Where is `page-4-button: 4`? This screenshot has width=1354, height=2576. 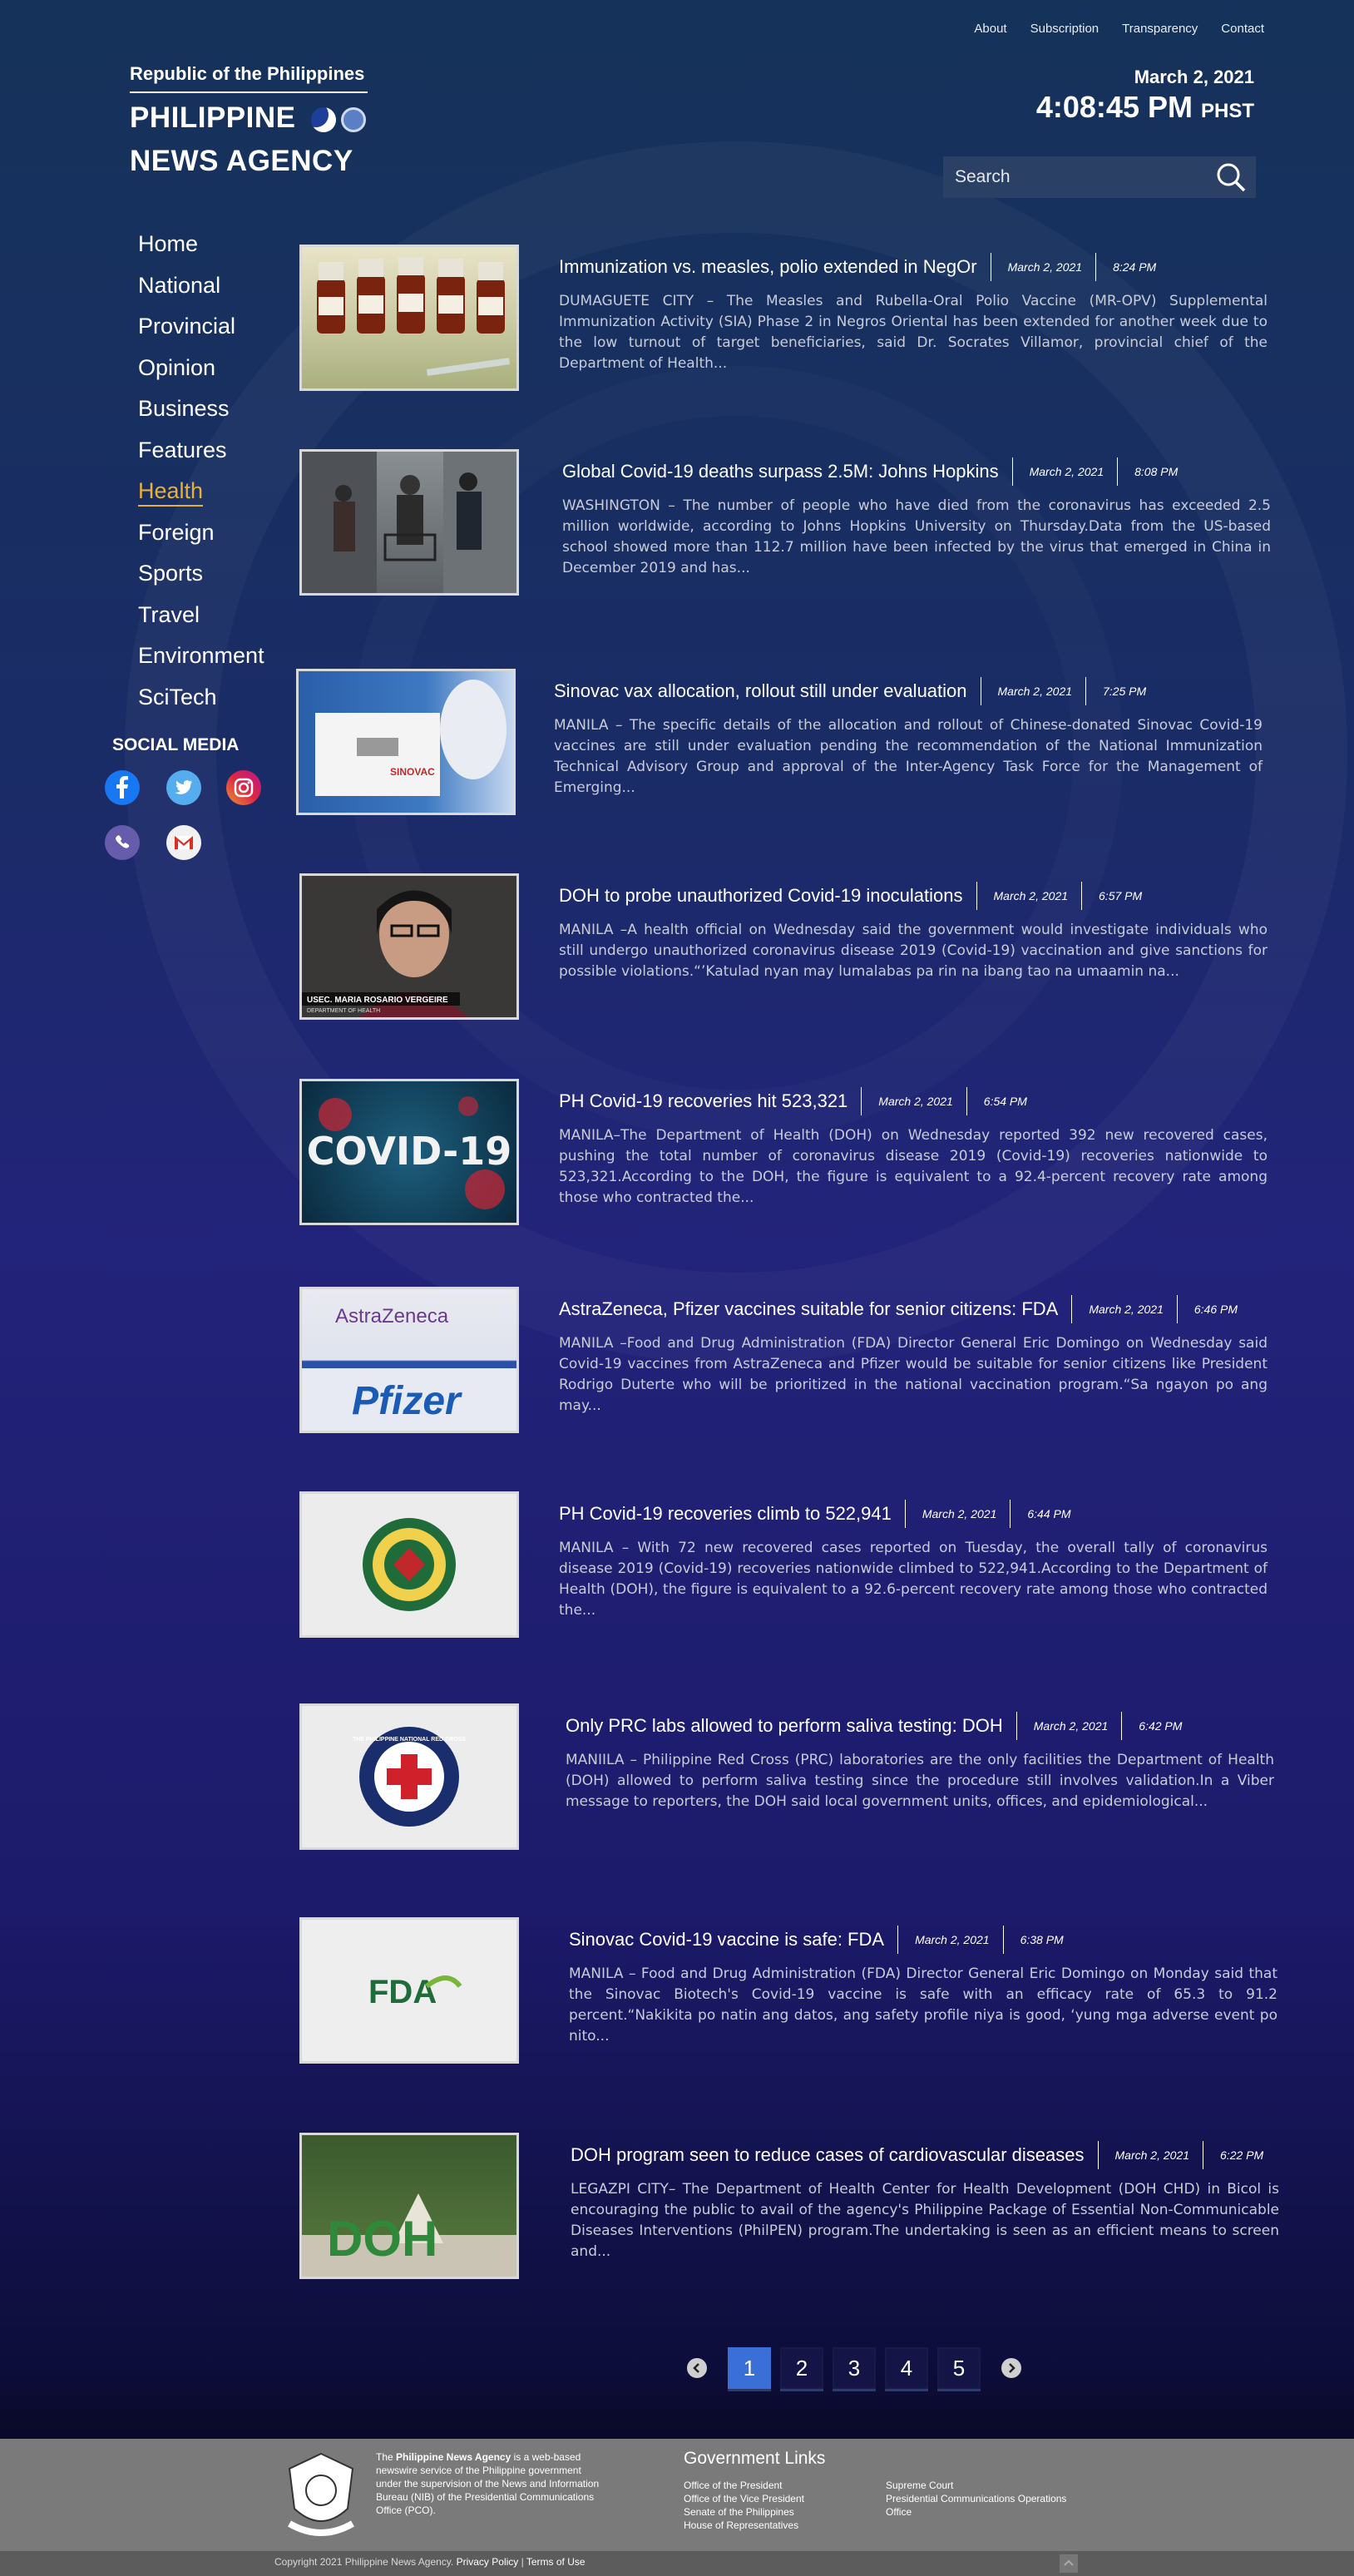 page-4-button: 4 is located at coordinates (906, 2368).